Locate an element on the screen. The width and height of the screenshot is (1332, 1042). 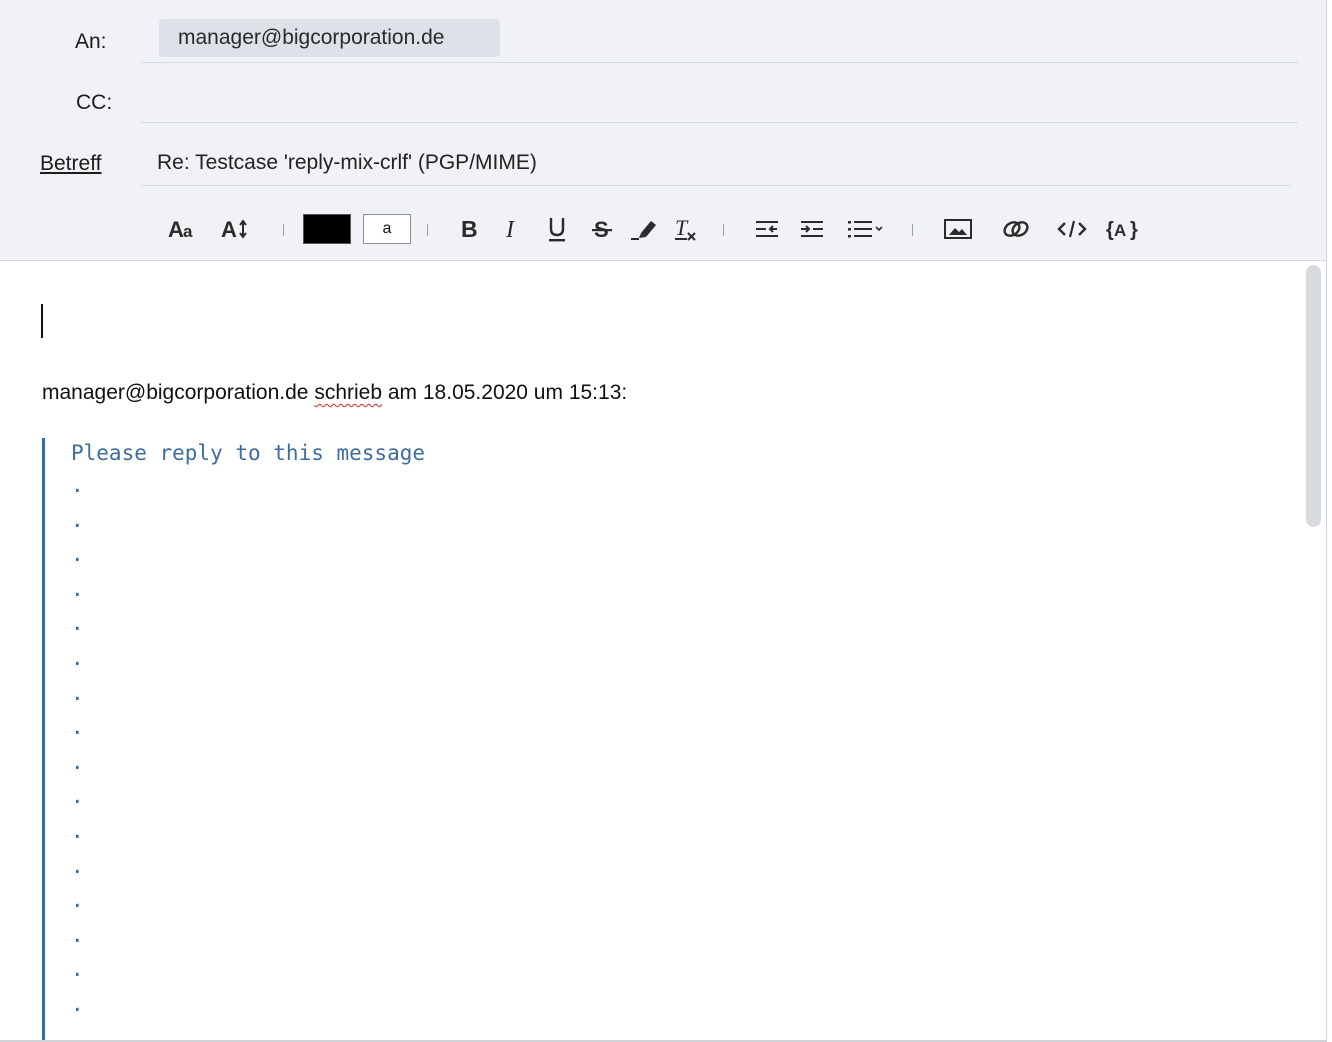
cc-field is located at coordinates (719, 122).